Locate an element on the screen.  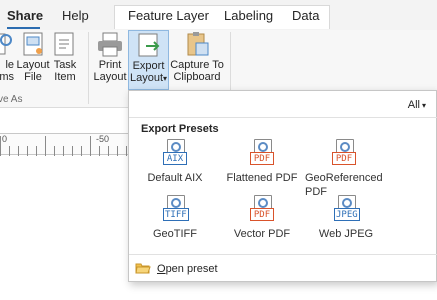
tiff-file-icon: TIFF is located at coordinates (175, 210).